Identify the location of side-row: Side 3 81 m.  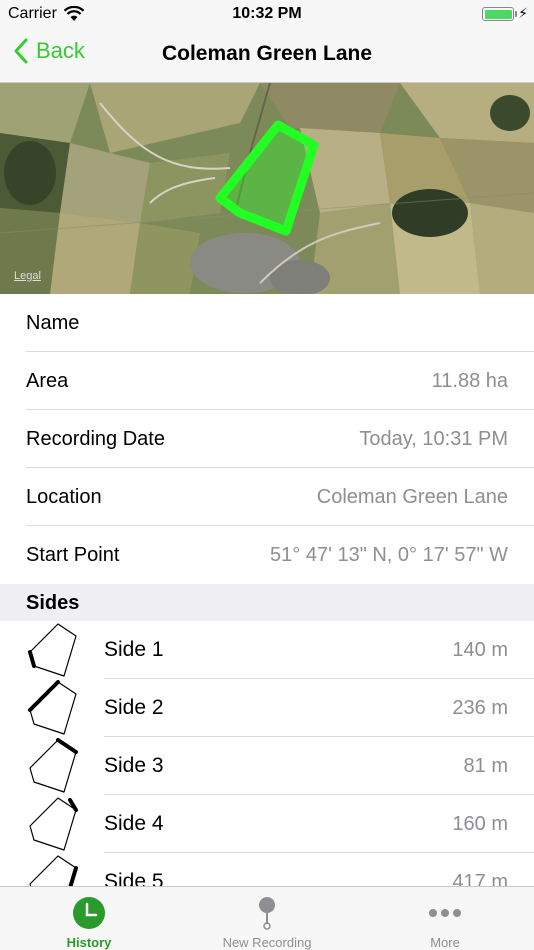
(267, 766).